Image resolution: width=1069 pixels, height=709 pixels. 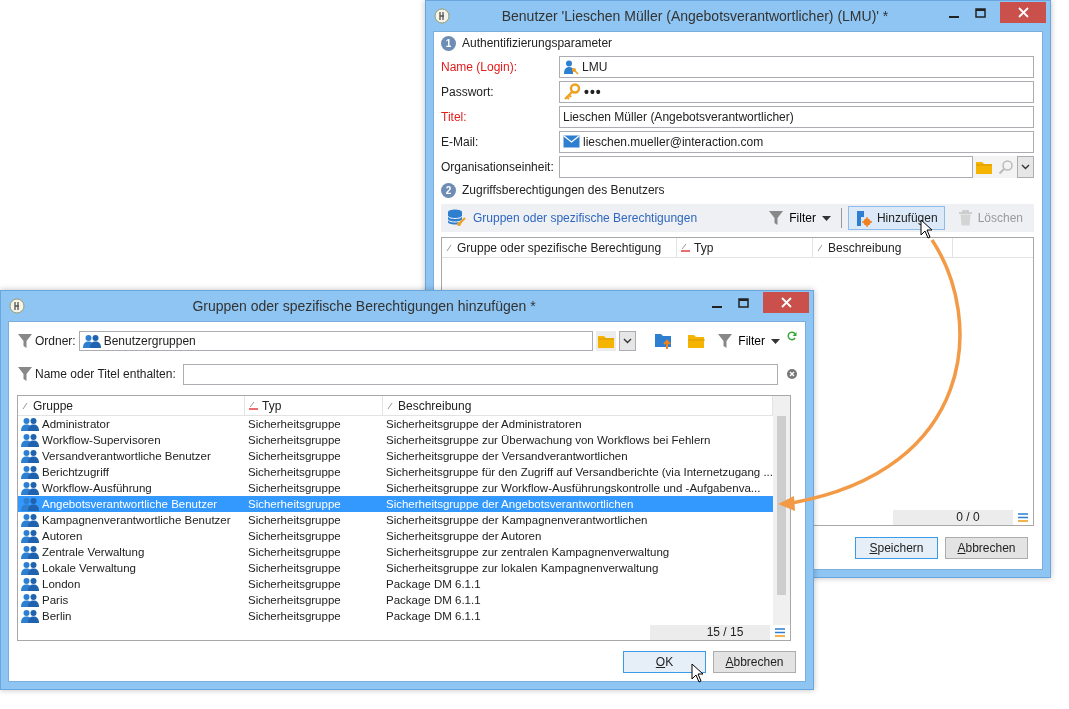 What do you see at coordinates (55, 341) in the screenshot?
I see `field-label: Ordner:` at bounding box center [55, 341].